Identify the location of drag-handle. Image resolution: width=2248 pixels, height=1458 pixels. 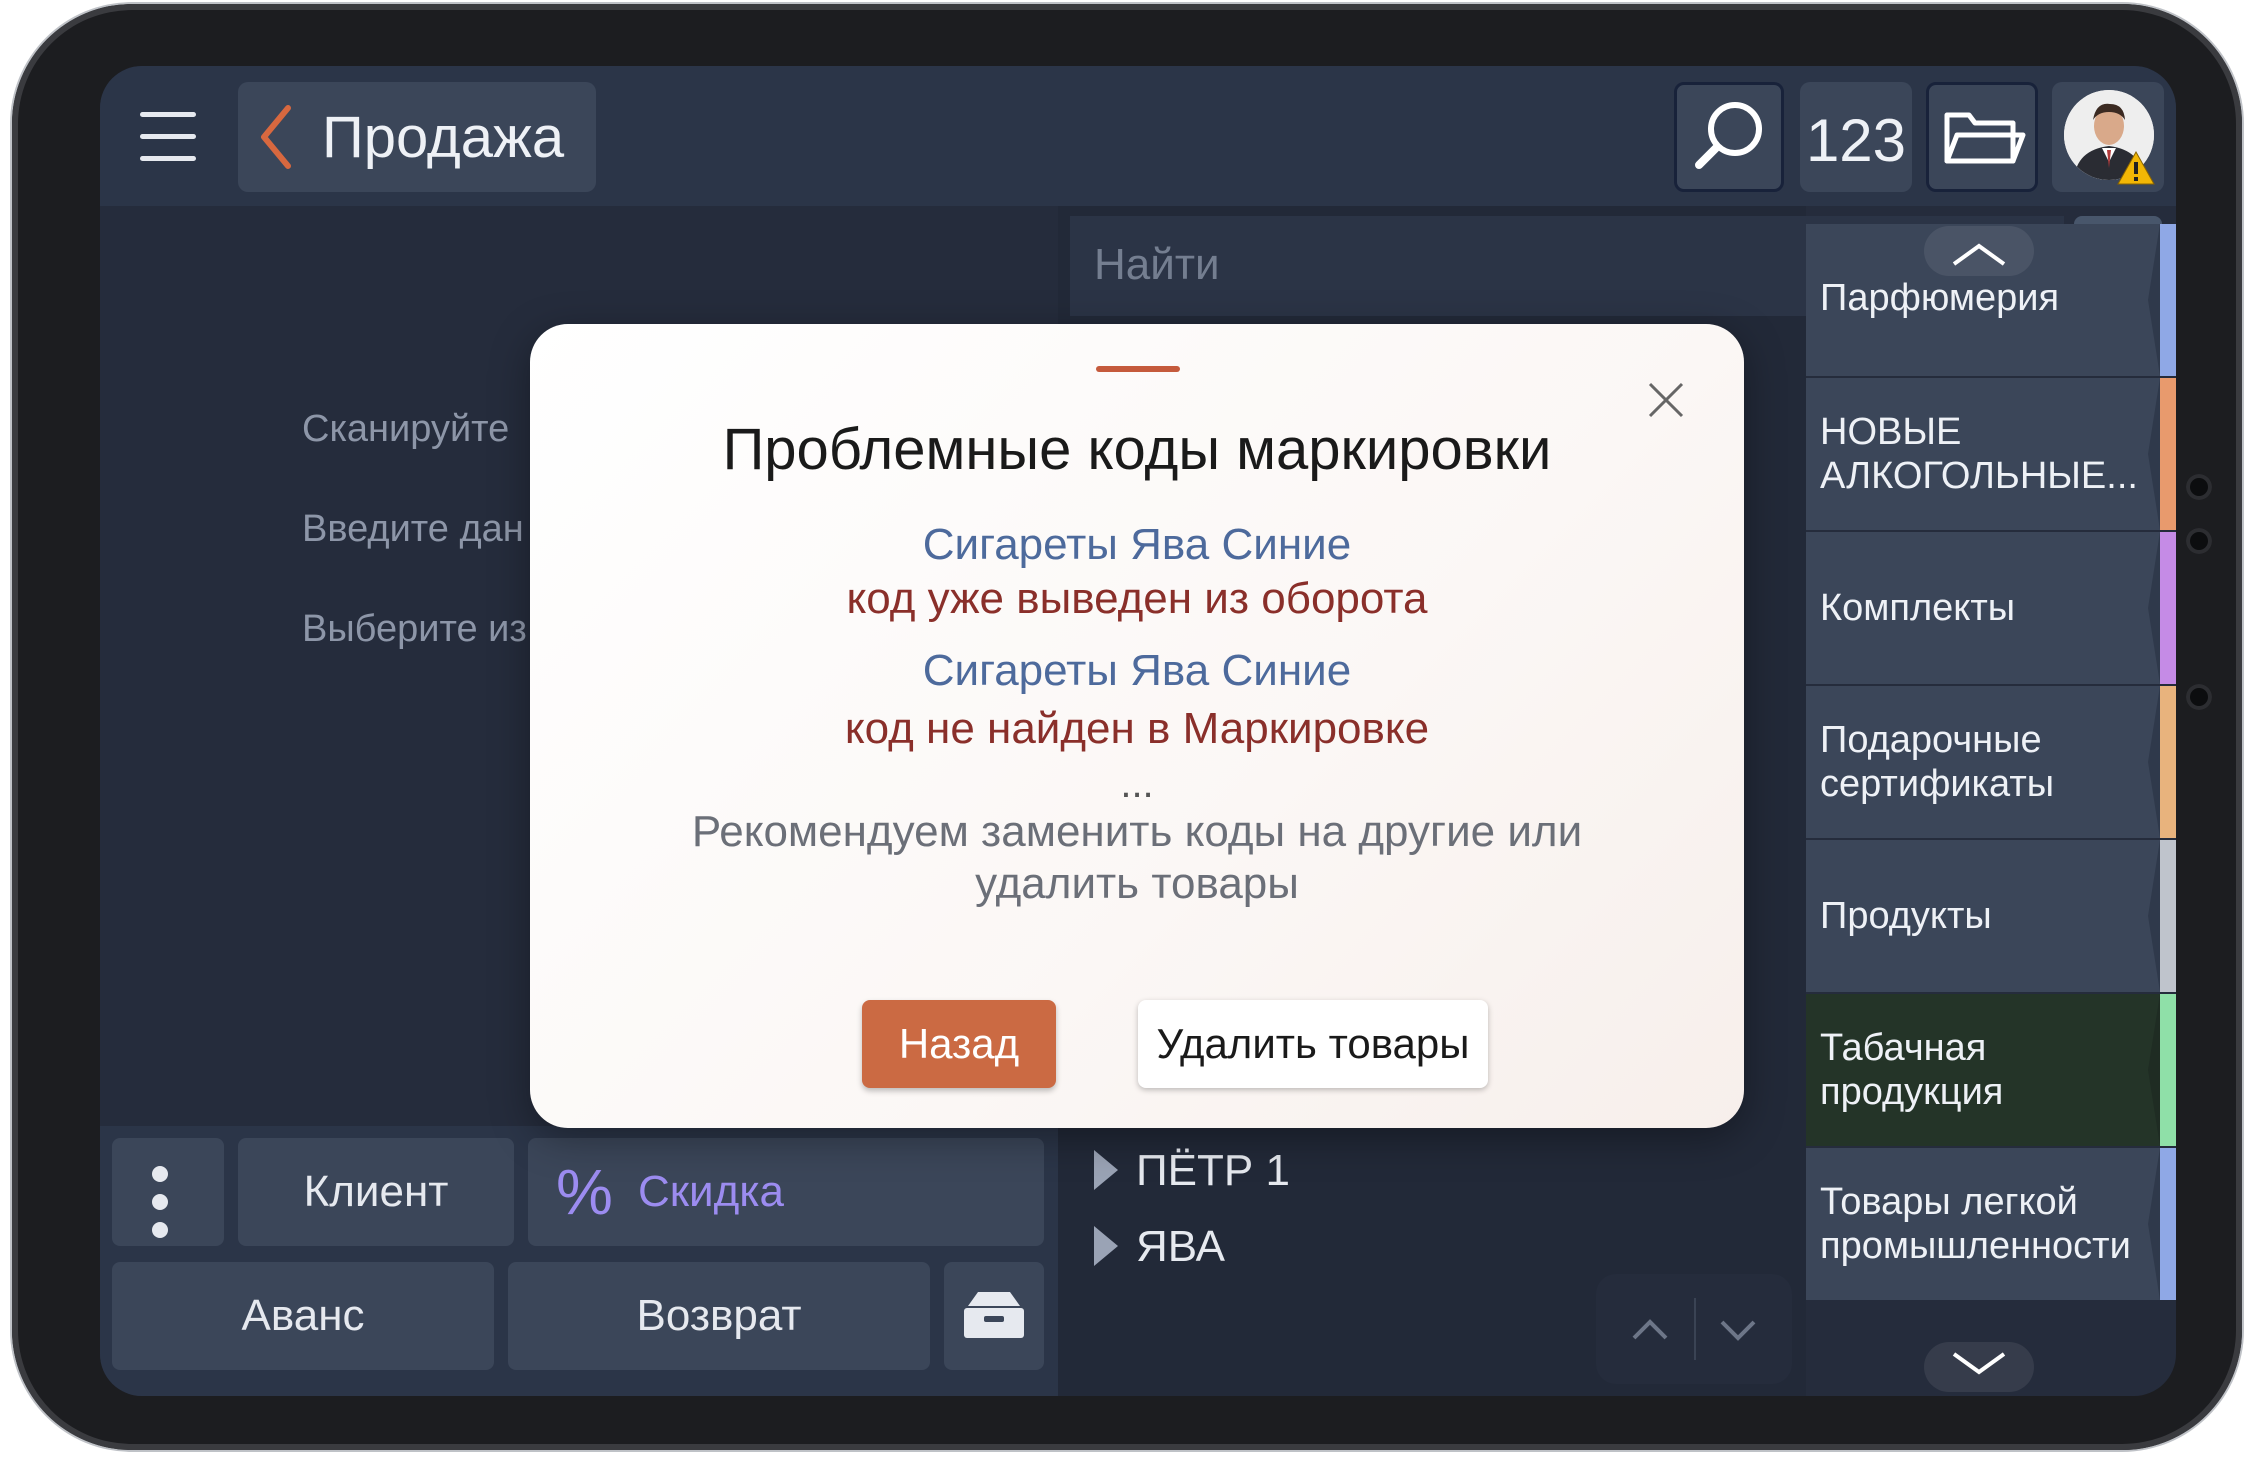
(1138, 369).